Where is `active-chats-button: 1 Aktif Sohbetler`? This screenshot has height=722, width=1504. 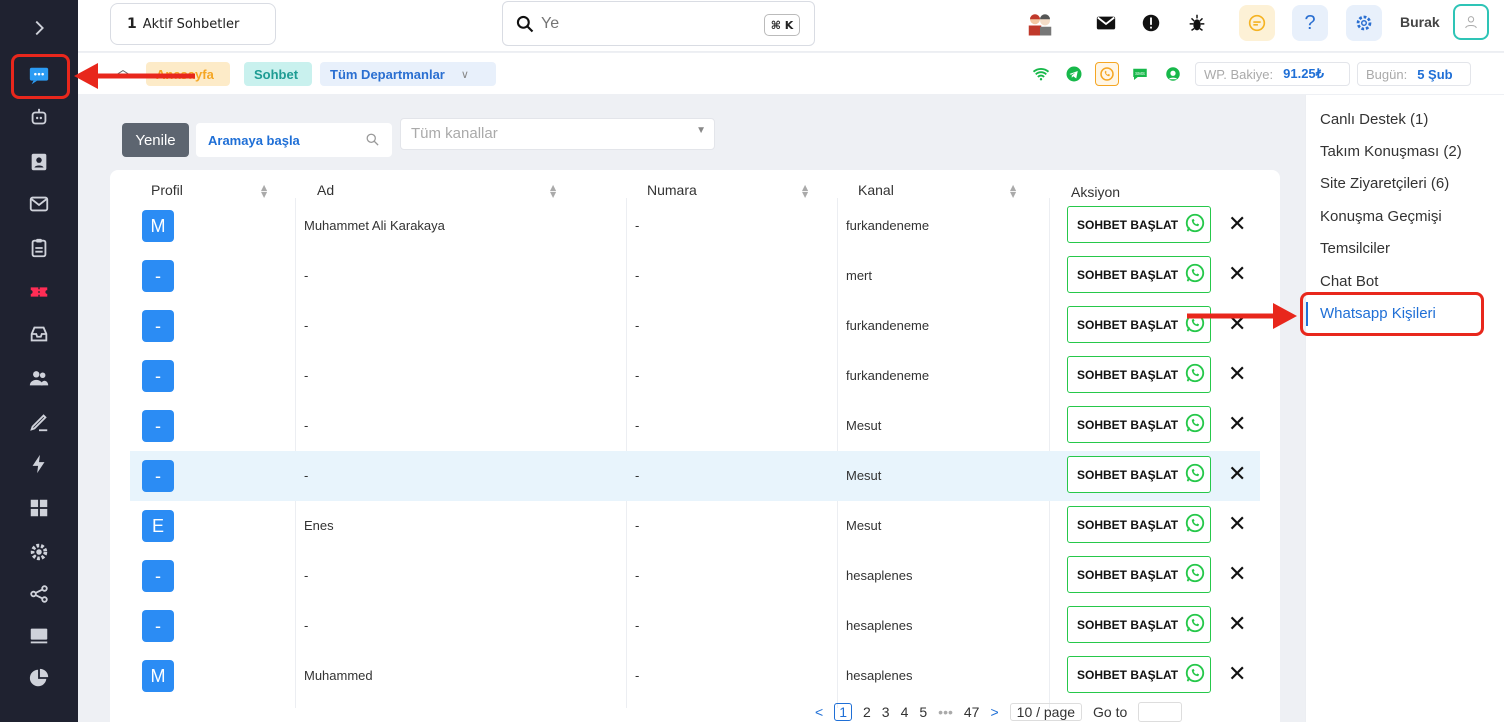
active-chats-button: 1 Aktif Sohbetler is located at coordinates (193, 24).